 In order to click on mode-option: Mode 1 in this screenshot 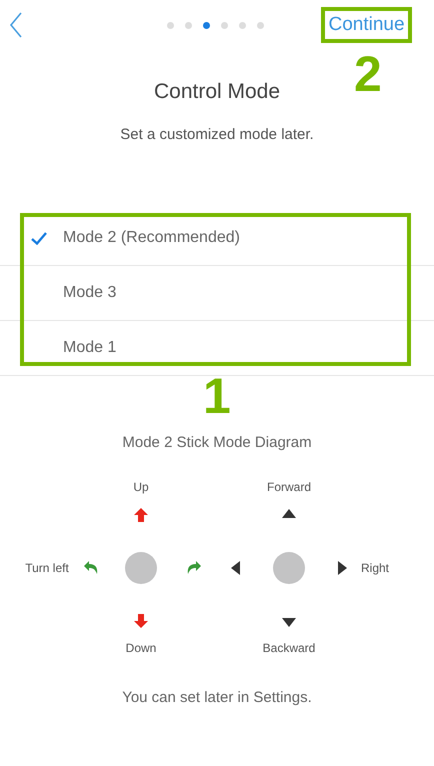, I will do `click(217, 348)`.